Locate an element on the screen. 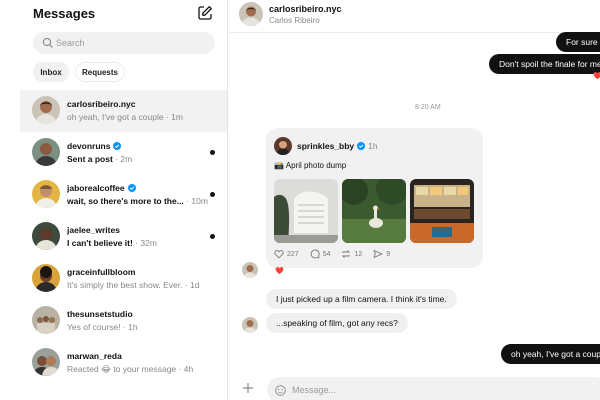  conversation-preview: wait, so there's more to the... · 10m is located at coordinates (137, 201).